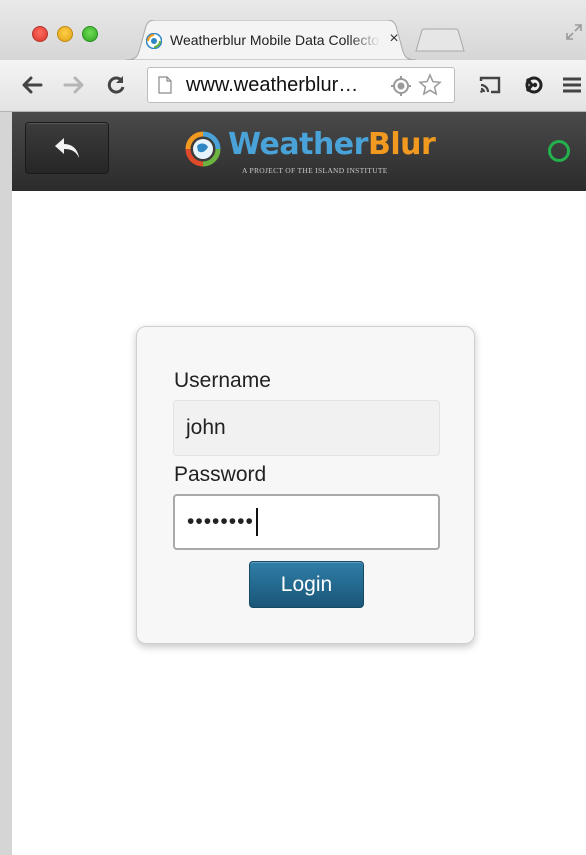 This screenshot has width=586, height=855. I want to click on logo-globe-icon, so click(203, 149).